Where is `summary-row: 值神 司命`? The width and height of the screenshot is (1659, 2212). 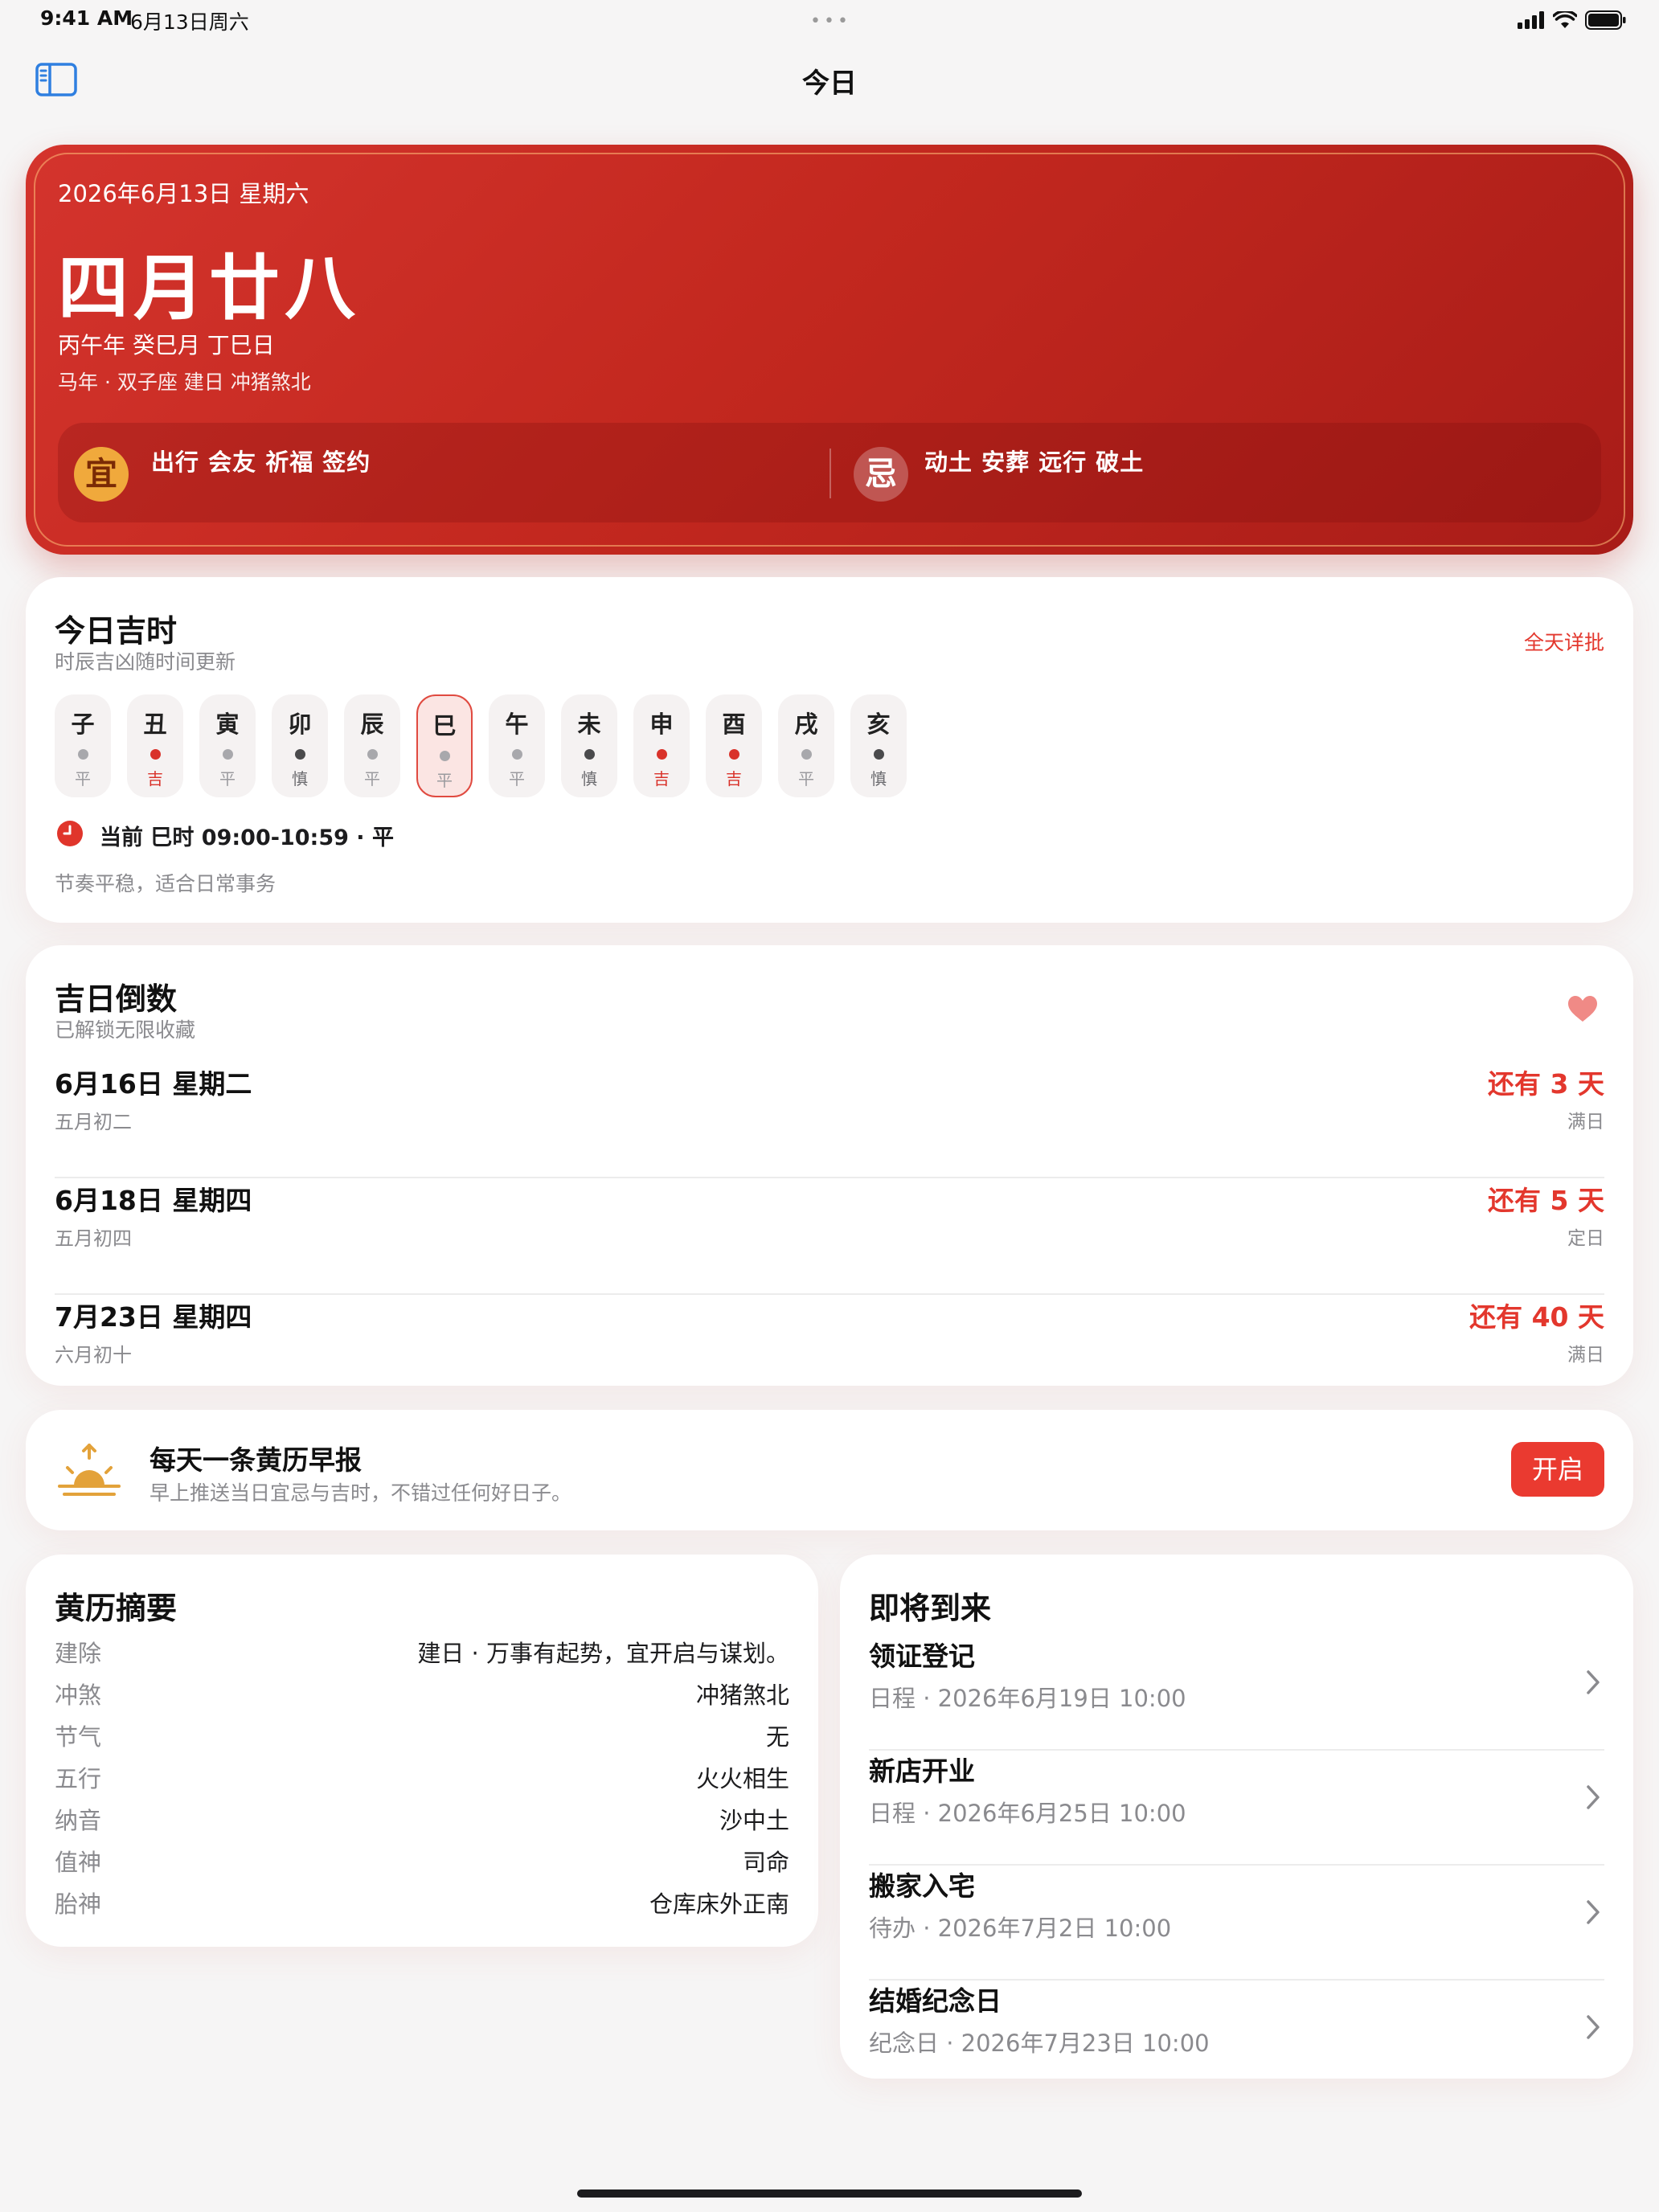 summary-row: 值神 司命 is located at coordinates (422, 1865).